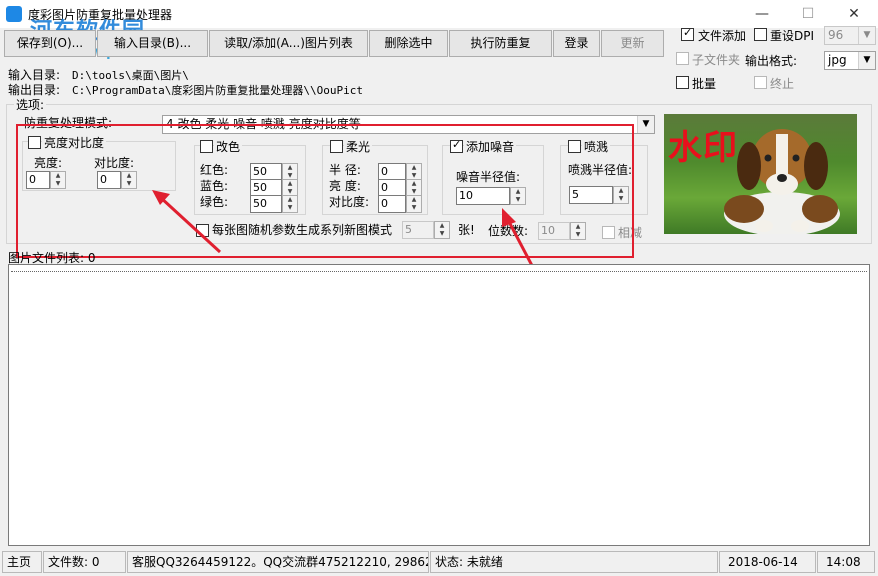  I want to click on file-list-label-text: 图片文件列表:, so click(46, 258).